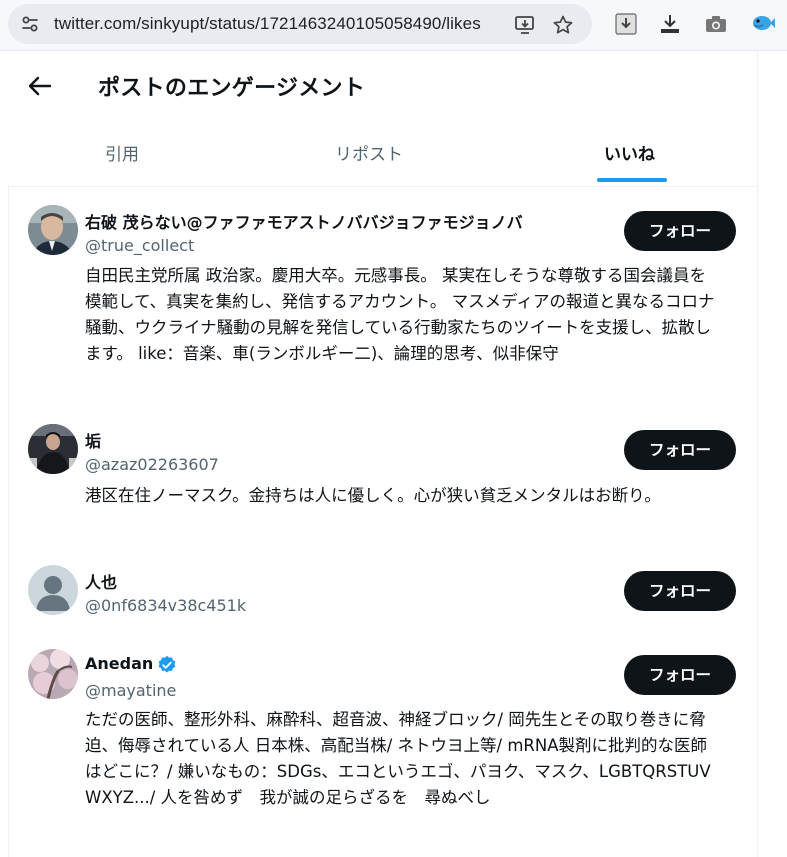  Describe the element at coordinates (139, 245) in the screenshot. I see `user-handle: @true_collect` at that location.